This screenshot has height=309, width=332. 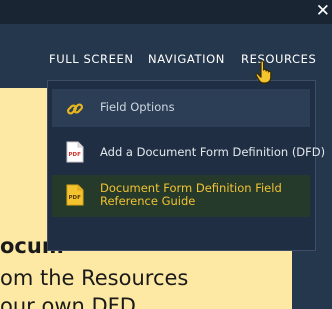 I want to click on top-bar: ✕, so click(x=166, y=12).